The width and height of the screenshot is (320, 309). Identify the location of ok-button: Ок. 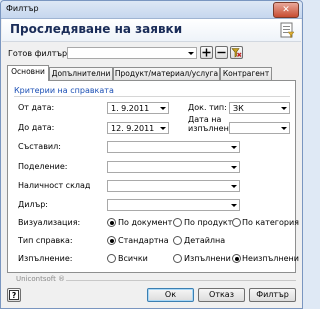
(170, 295).